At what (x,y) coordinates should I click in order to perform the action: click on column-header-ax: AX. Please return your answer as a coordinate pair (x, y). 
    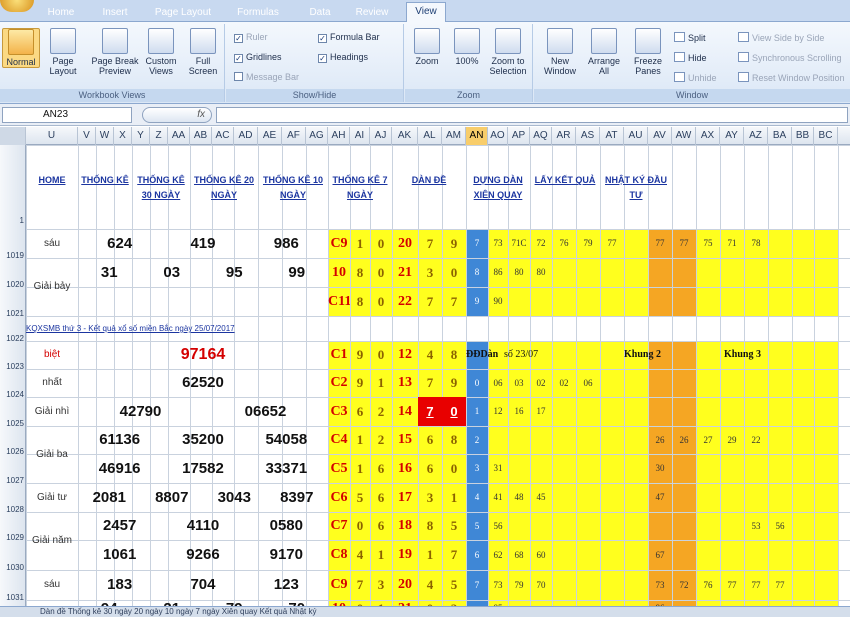
    Looking at the image, I should click on (708, 136).